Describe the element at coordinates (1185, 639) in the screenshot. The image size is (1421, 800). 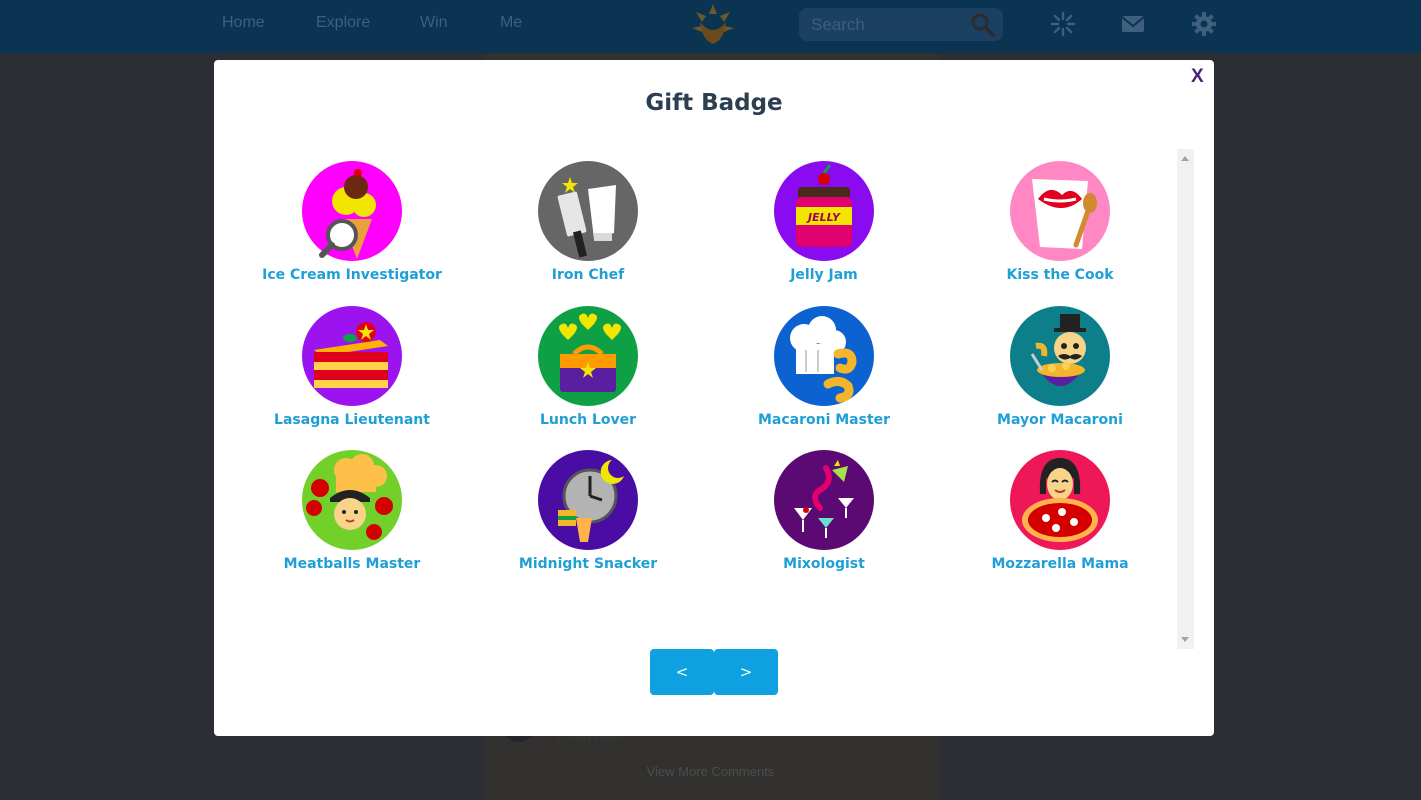
I see `scroll-down-arrow-icon` at that location.